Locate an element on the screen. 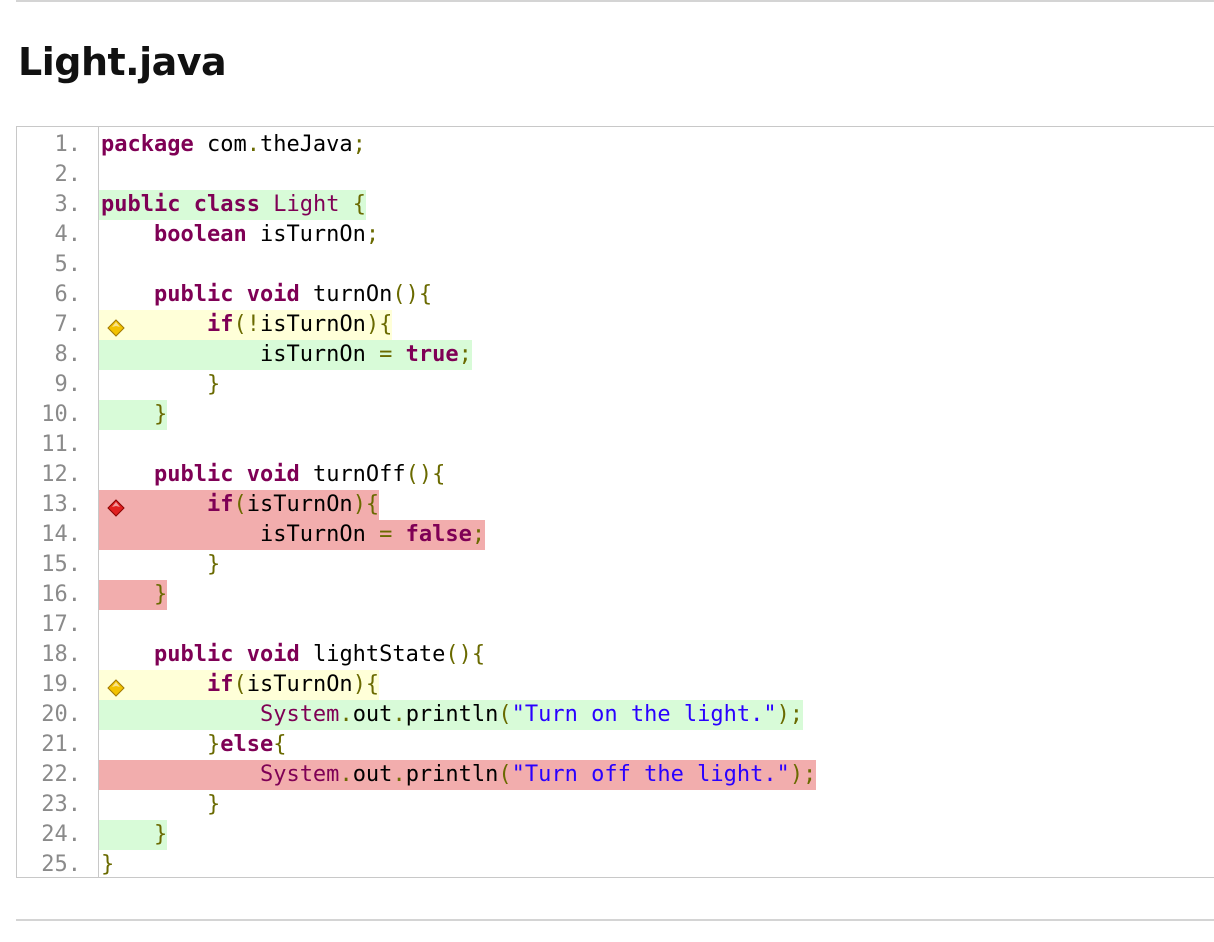 This screenshot has height=942, width=1214. code-text: if(!isTurnOn){ is located at coordinates (246, 325).